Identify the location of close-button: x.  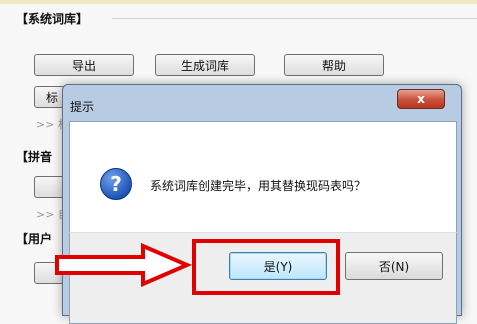
(421, 99).